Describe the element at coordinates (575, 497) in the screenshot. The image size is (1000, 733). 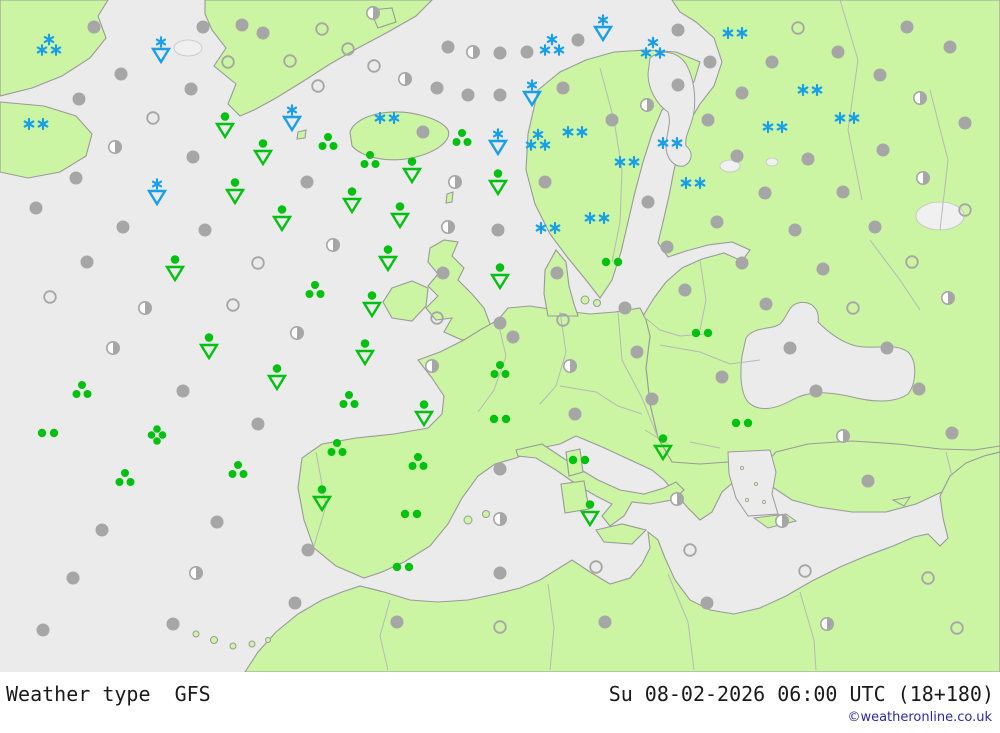
I see `sardinia` at that location.